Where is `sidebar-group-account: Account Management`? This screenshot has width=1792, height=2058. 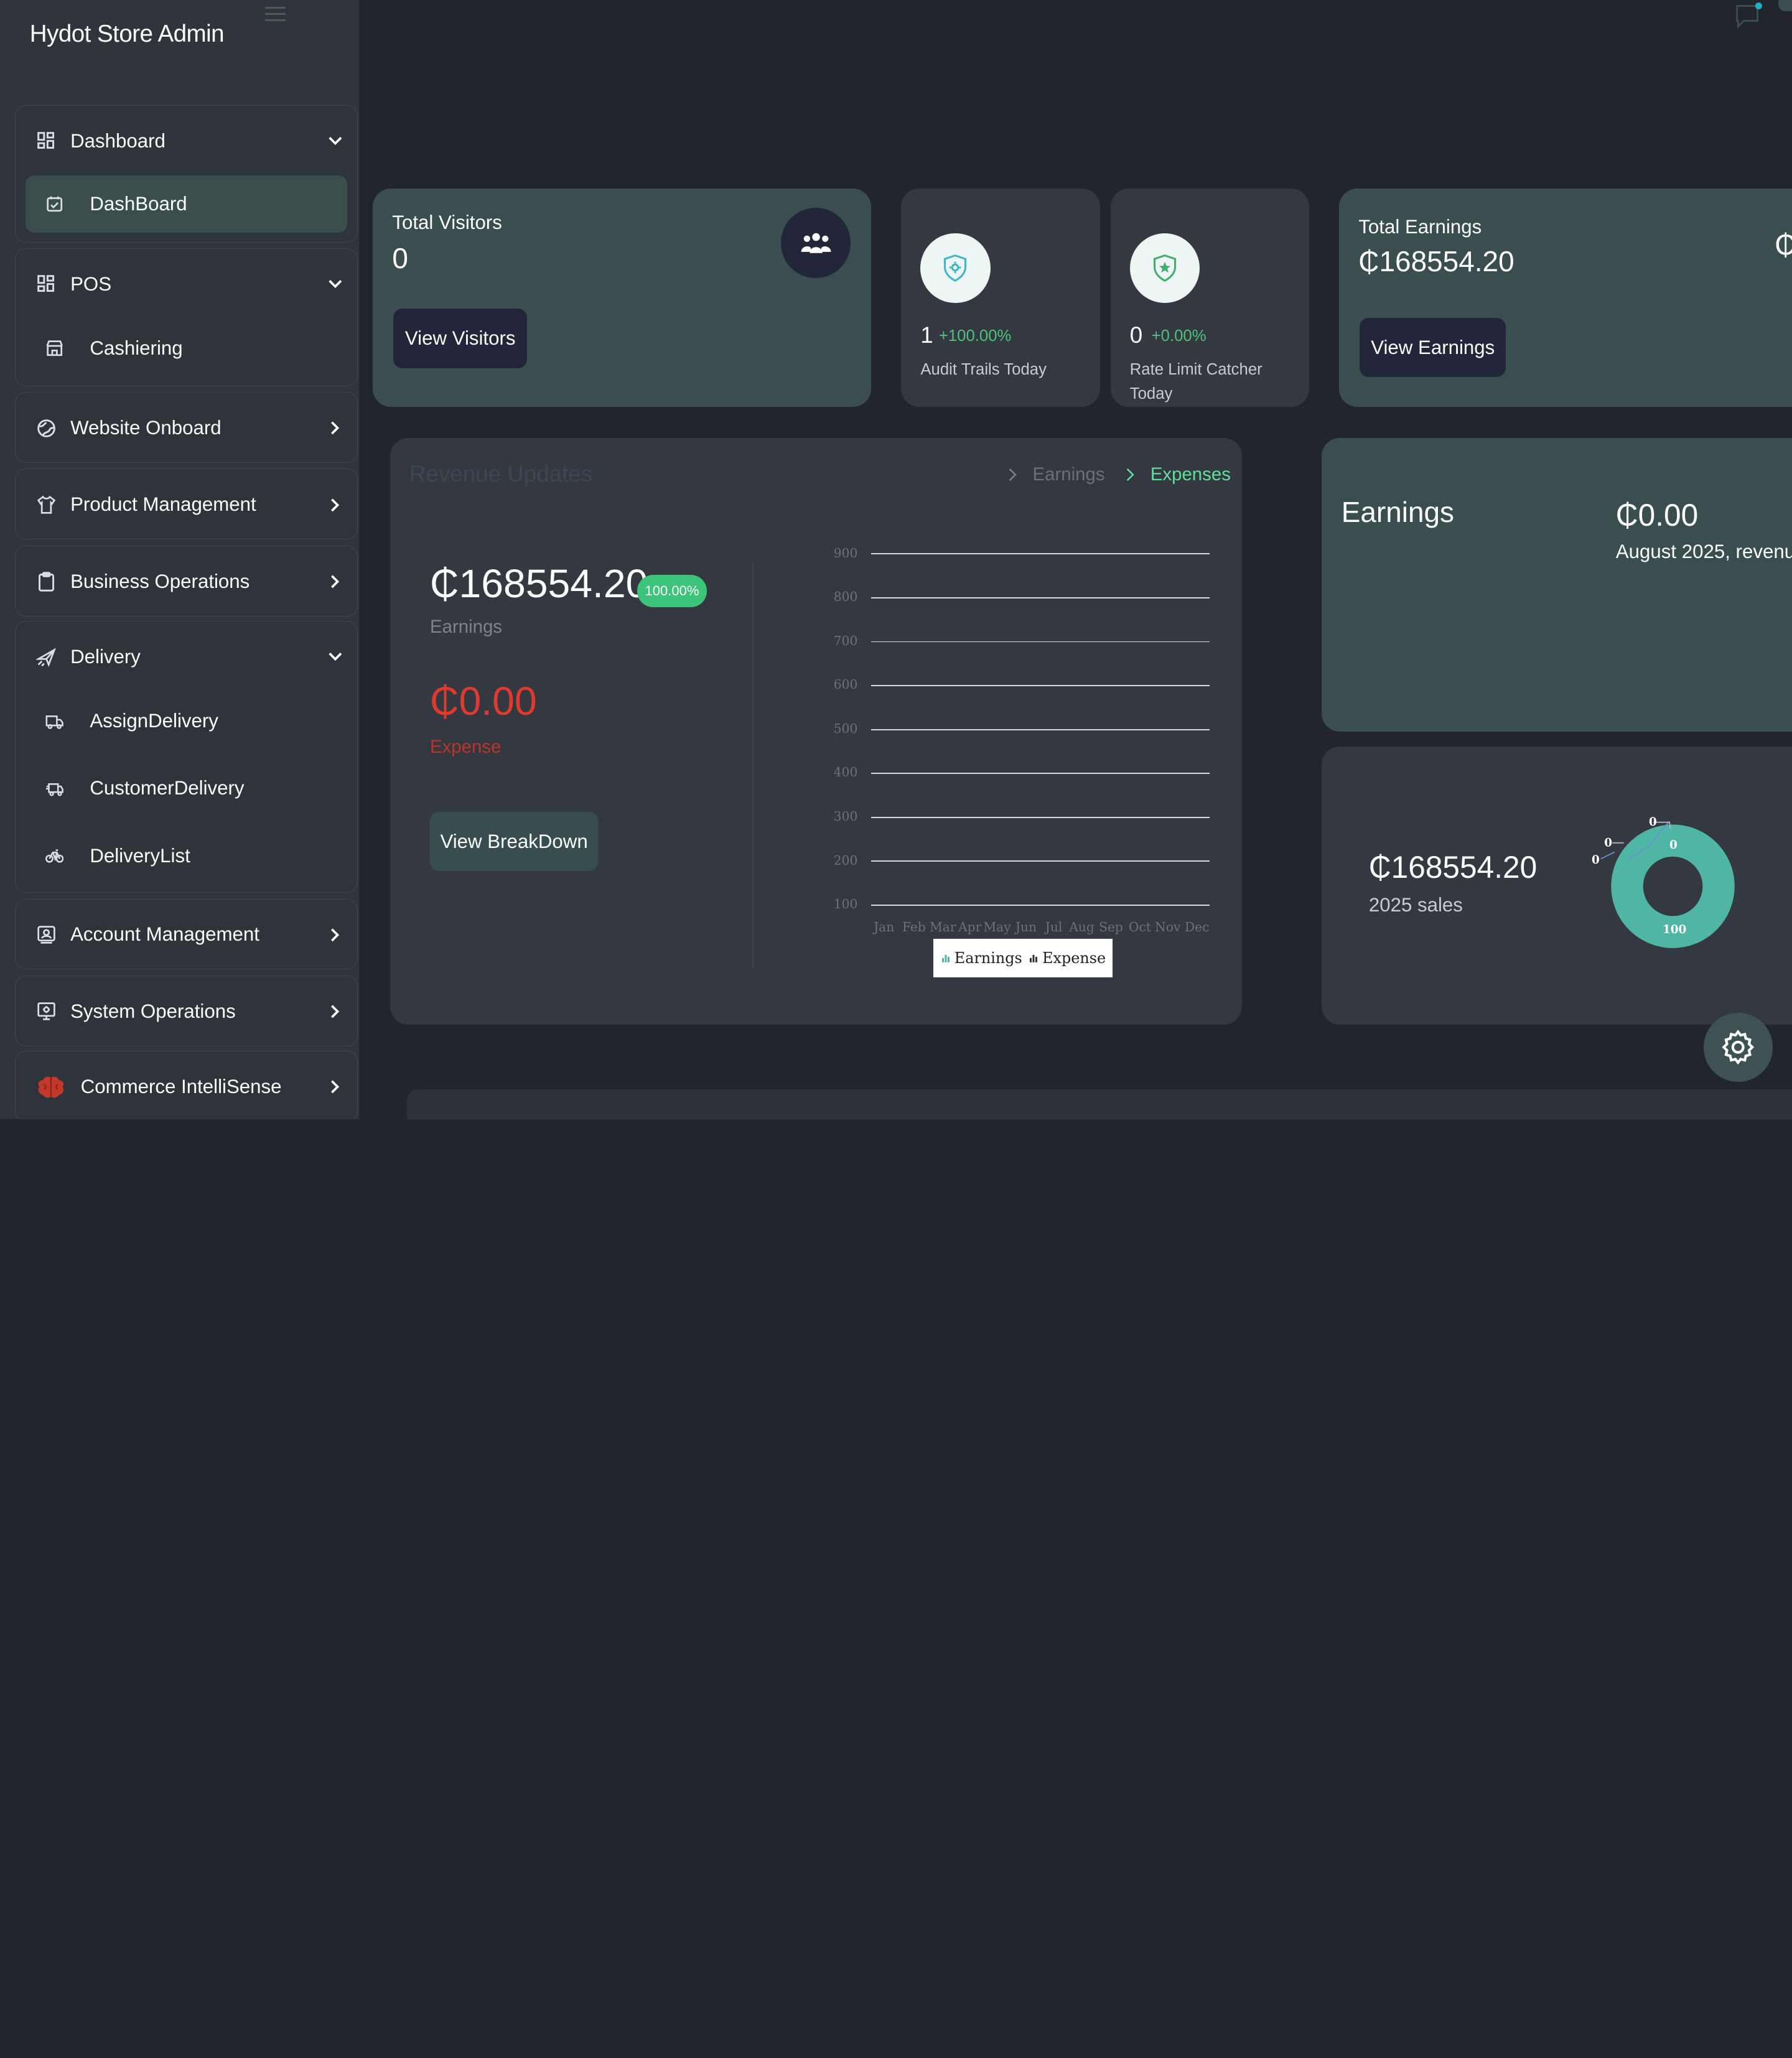
sidebar-group-account: Account Management is located at coordinates (186, 934).